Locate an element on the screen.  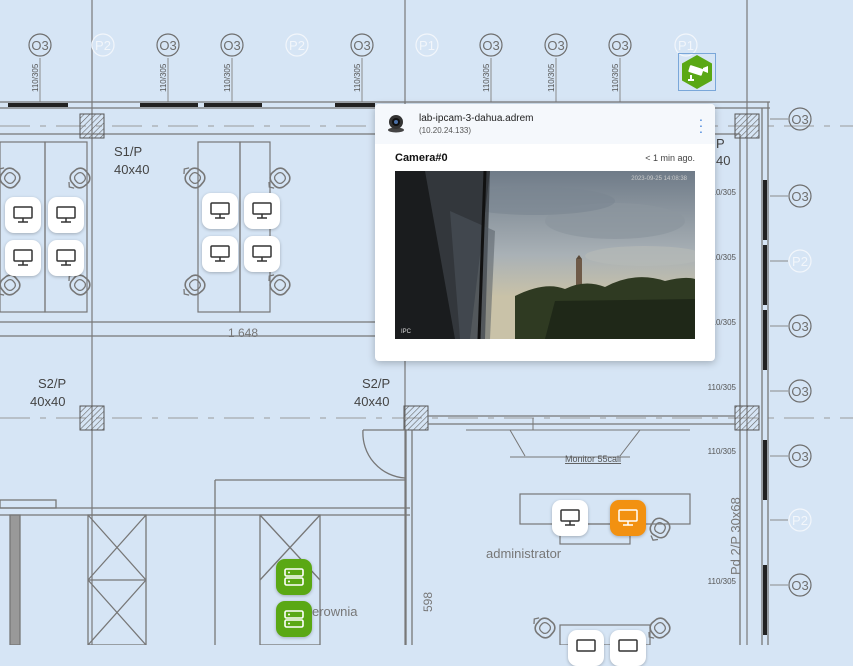
security-camera-icon is located at coordinates (697, 72).